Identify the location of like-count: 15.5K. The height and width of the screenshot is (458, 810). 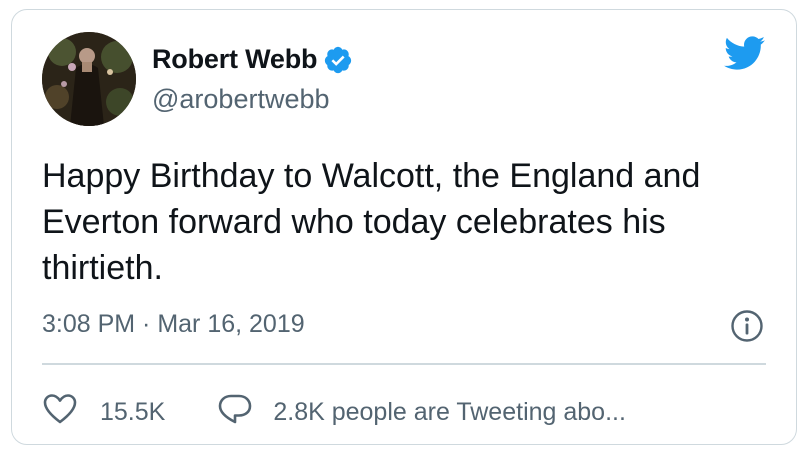
(133, 412).